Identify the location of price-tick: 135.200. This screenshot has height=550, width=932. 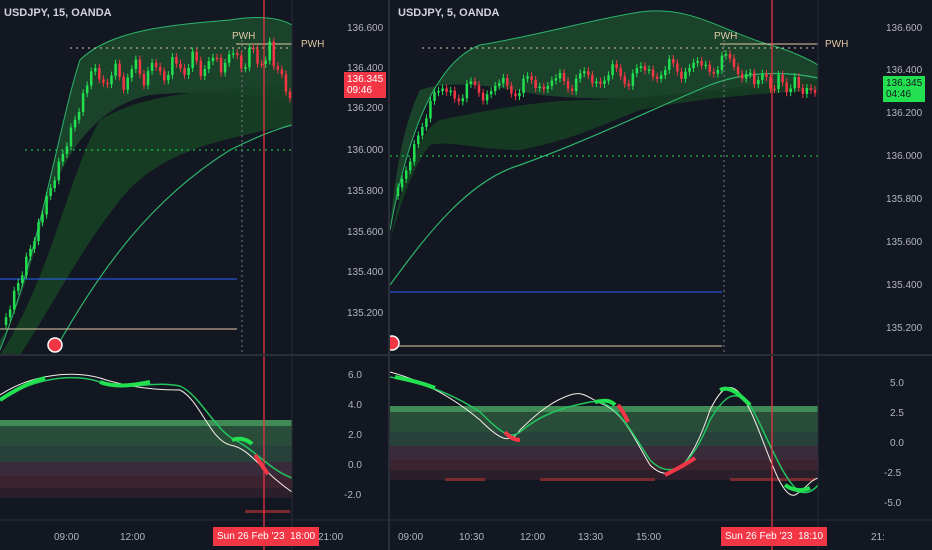
(904, 328).